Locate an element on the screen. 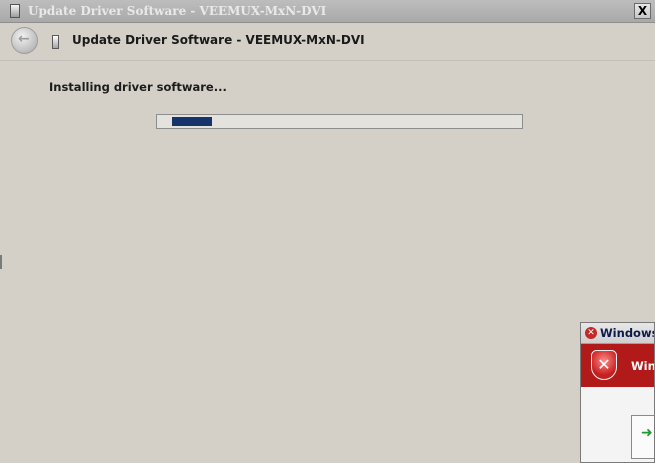 The width and height of the screenshot is (655, 463). back-button: ← is located at coordinates (24, 40).